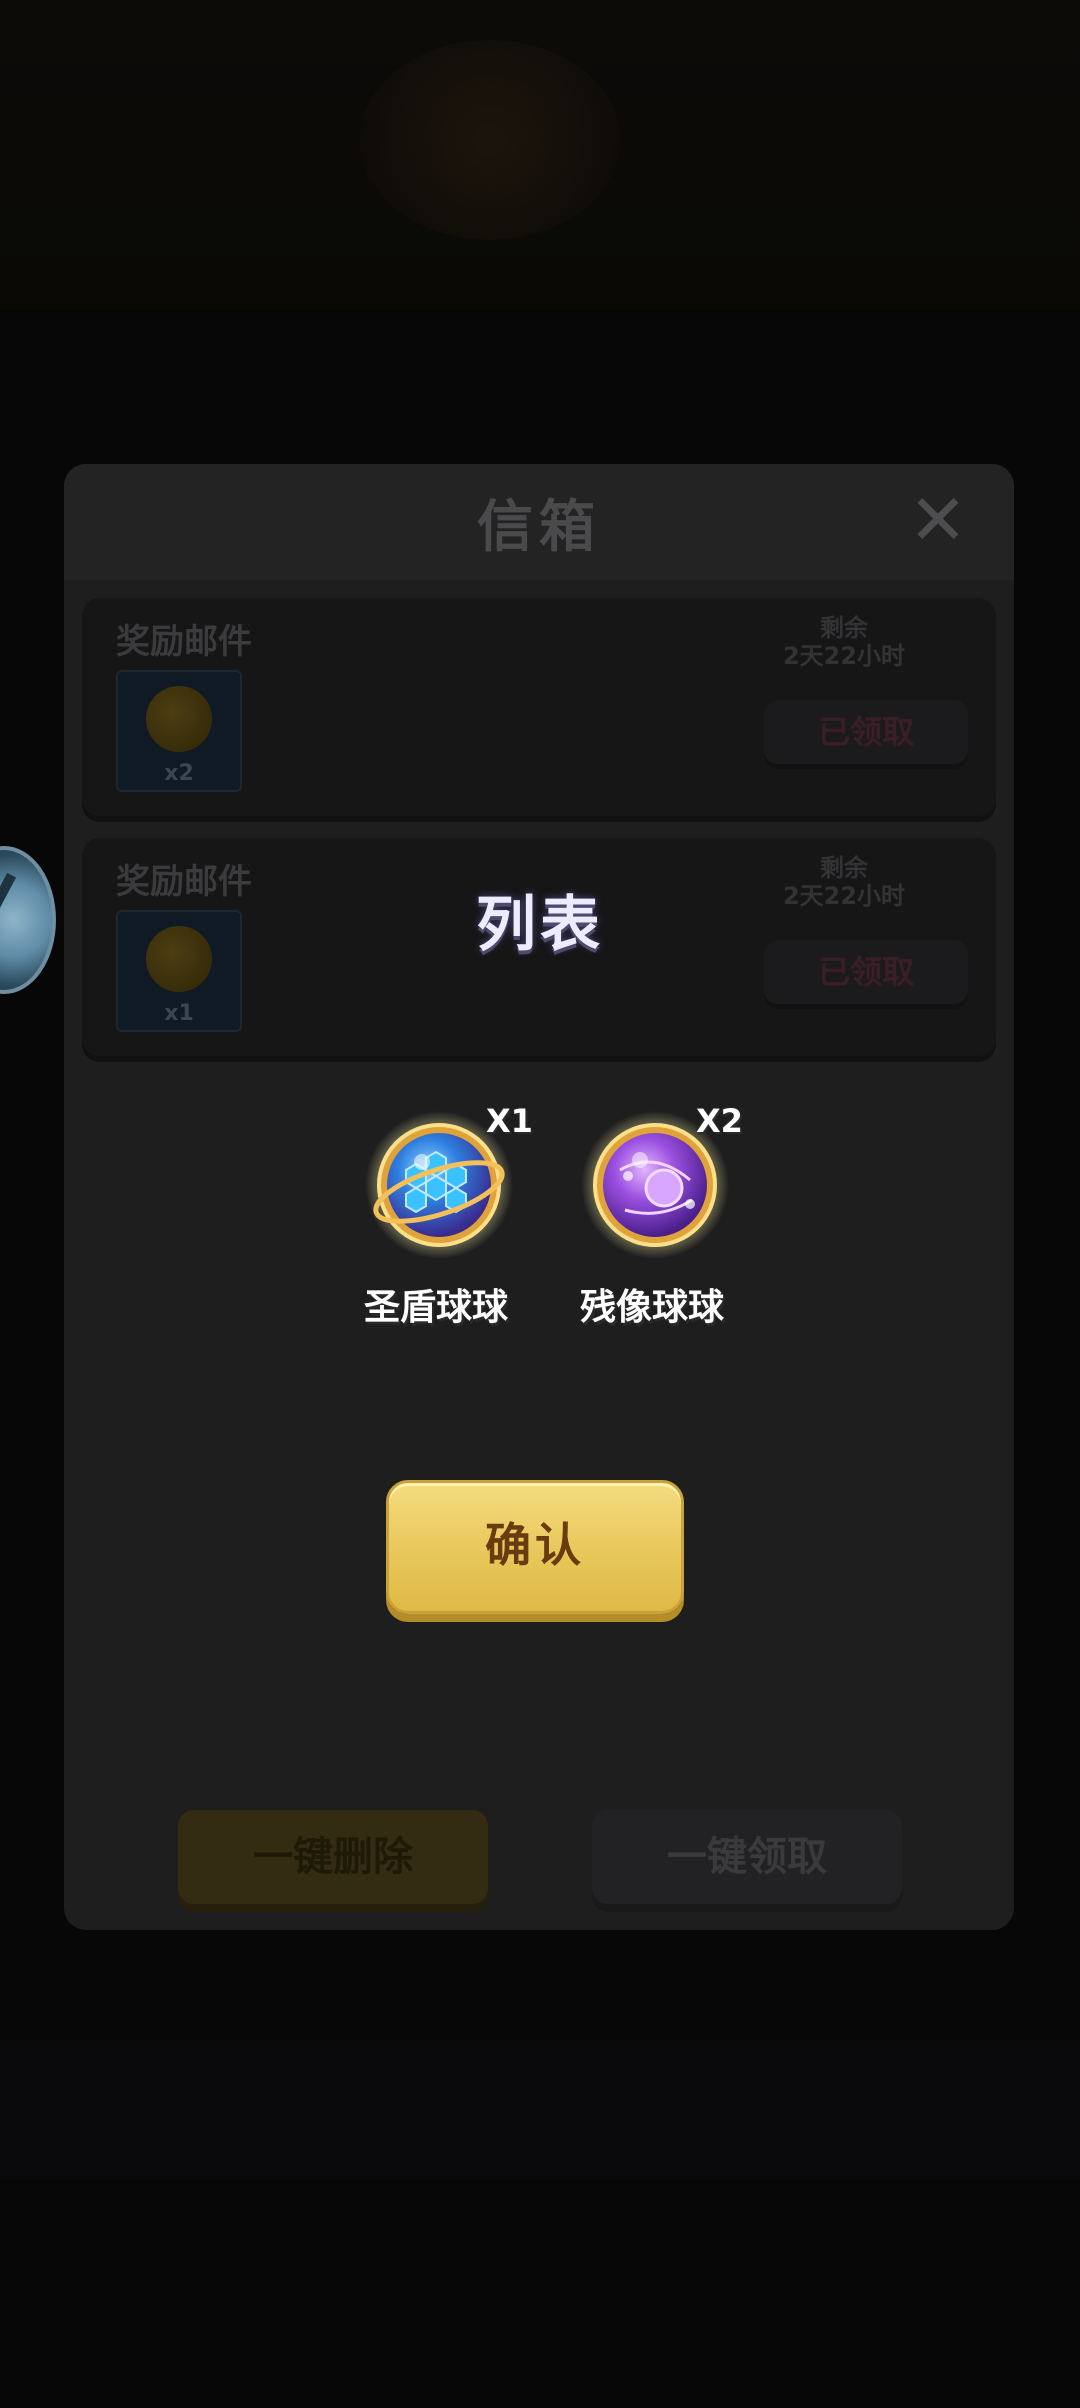 The height and width of the screenshot is (2408, 1080). I want to click on bottom-nav-dimmed, so click(540, 2110).